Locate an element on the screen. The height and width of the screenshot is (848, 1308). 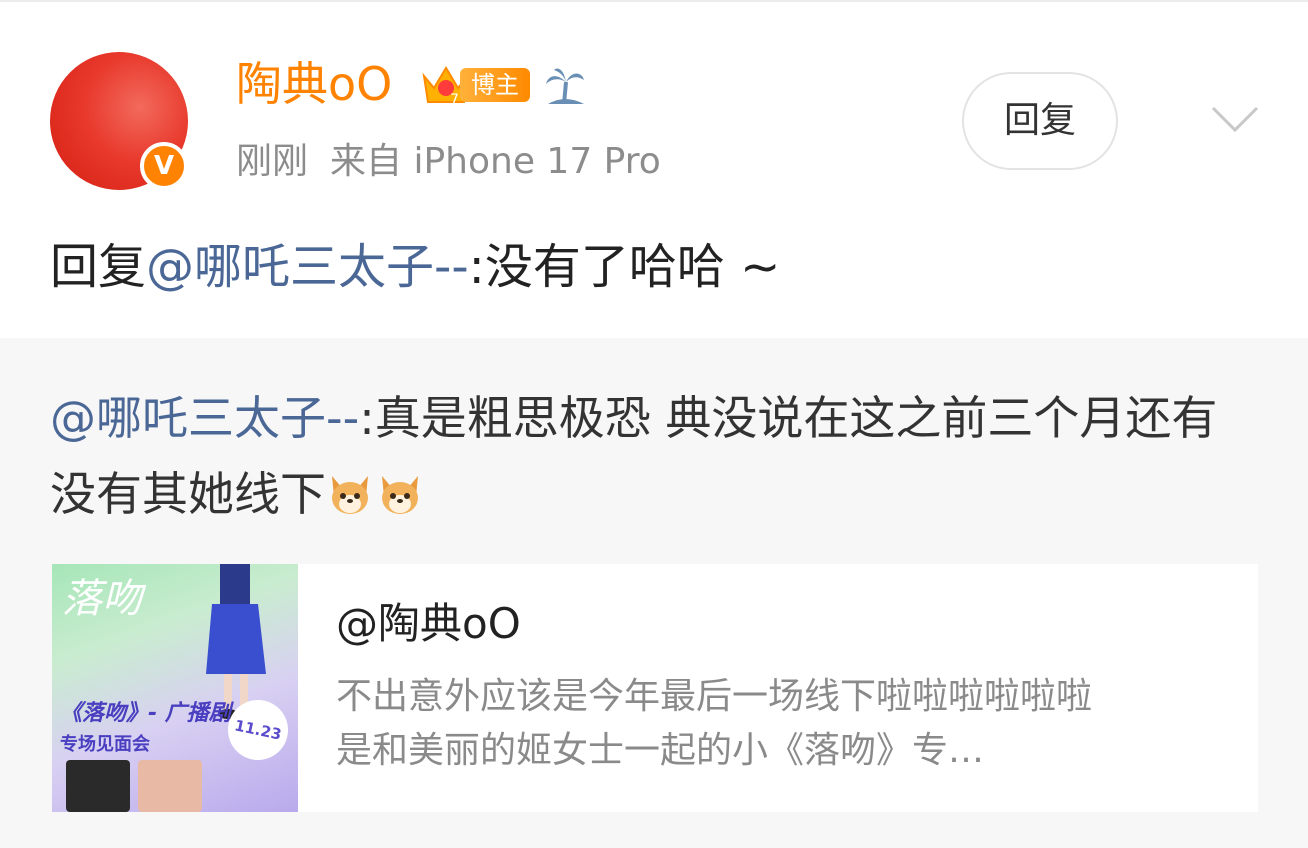
palm-tree-icon is located at coordinates (565, 86).